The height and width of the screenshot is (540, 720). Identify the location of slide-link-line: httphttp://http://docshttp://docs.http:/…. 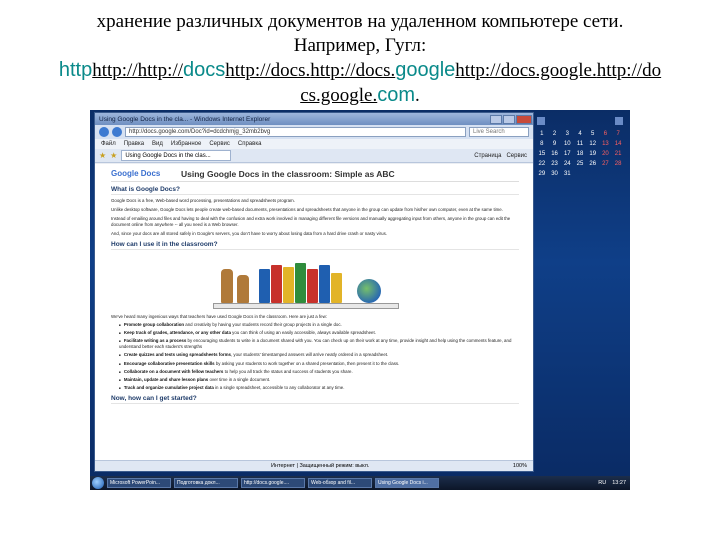
(360, 70).